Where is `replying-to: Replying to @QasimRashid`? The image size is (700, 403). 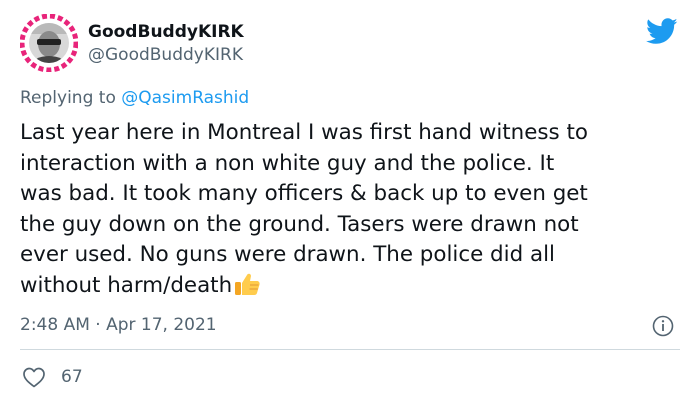 replying-to: Replying to @QasimRashid is located at coordinates (134, 98).